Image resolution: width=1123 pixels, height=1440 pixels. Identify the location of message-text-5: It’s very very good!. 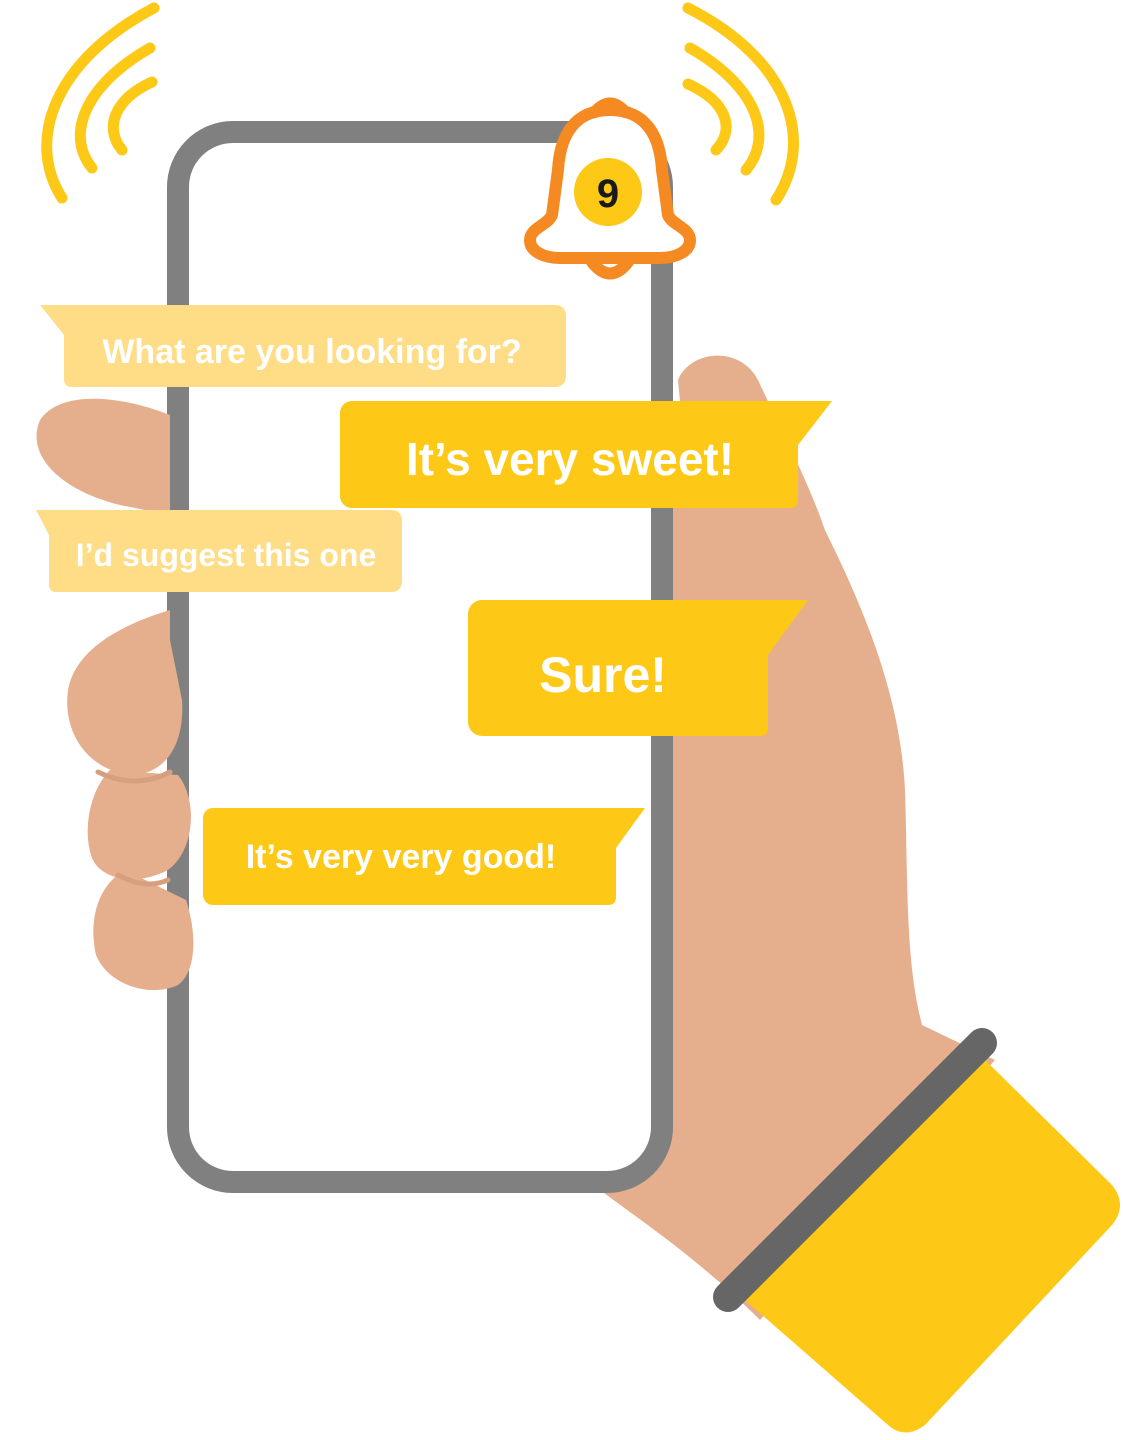
(401, 857).